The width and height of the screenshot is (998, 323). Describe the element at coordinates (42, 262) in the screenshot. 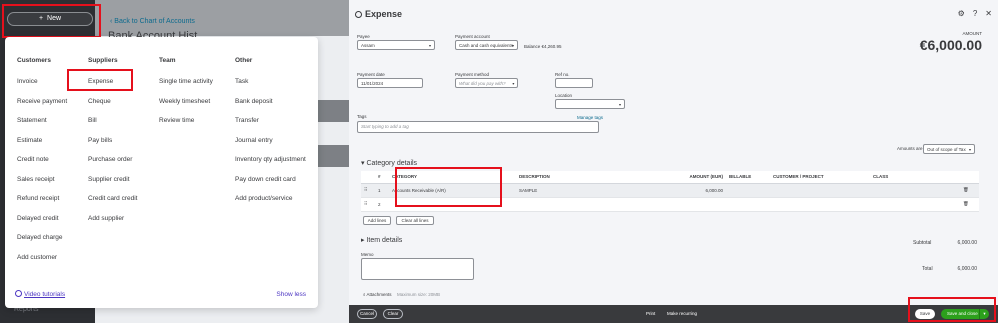

I see `menu-item-add-customer: Add customer` at that location.